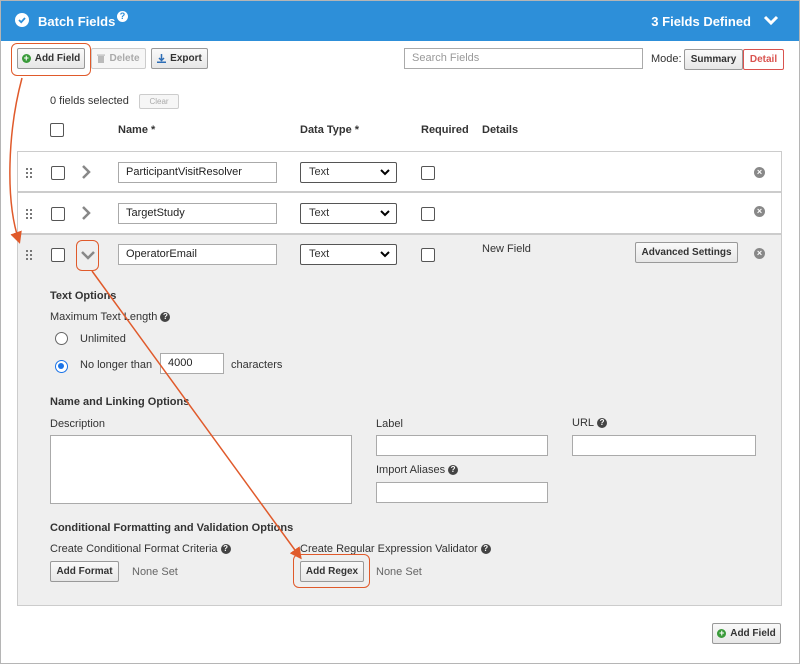  Describe the element at coordinates (103, 339) in the screenshot. I see `unlimited-label: Unlimited` at that location.